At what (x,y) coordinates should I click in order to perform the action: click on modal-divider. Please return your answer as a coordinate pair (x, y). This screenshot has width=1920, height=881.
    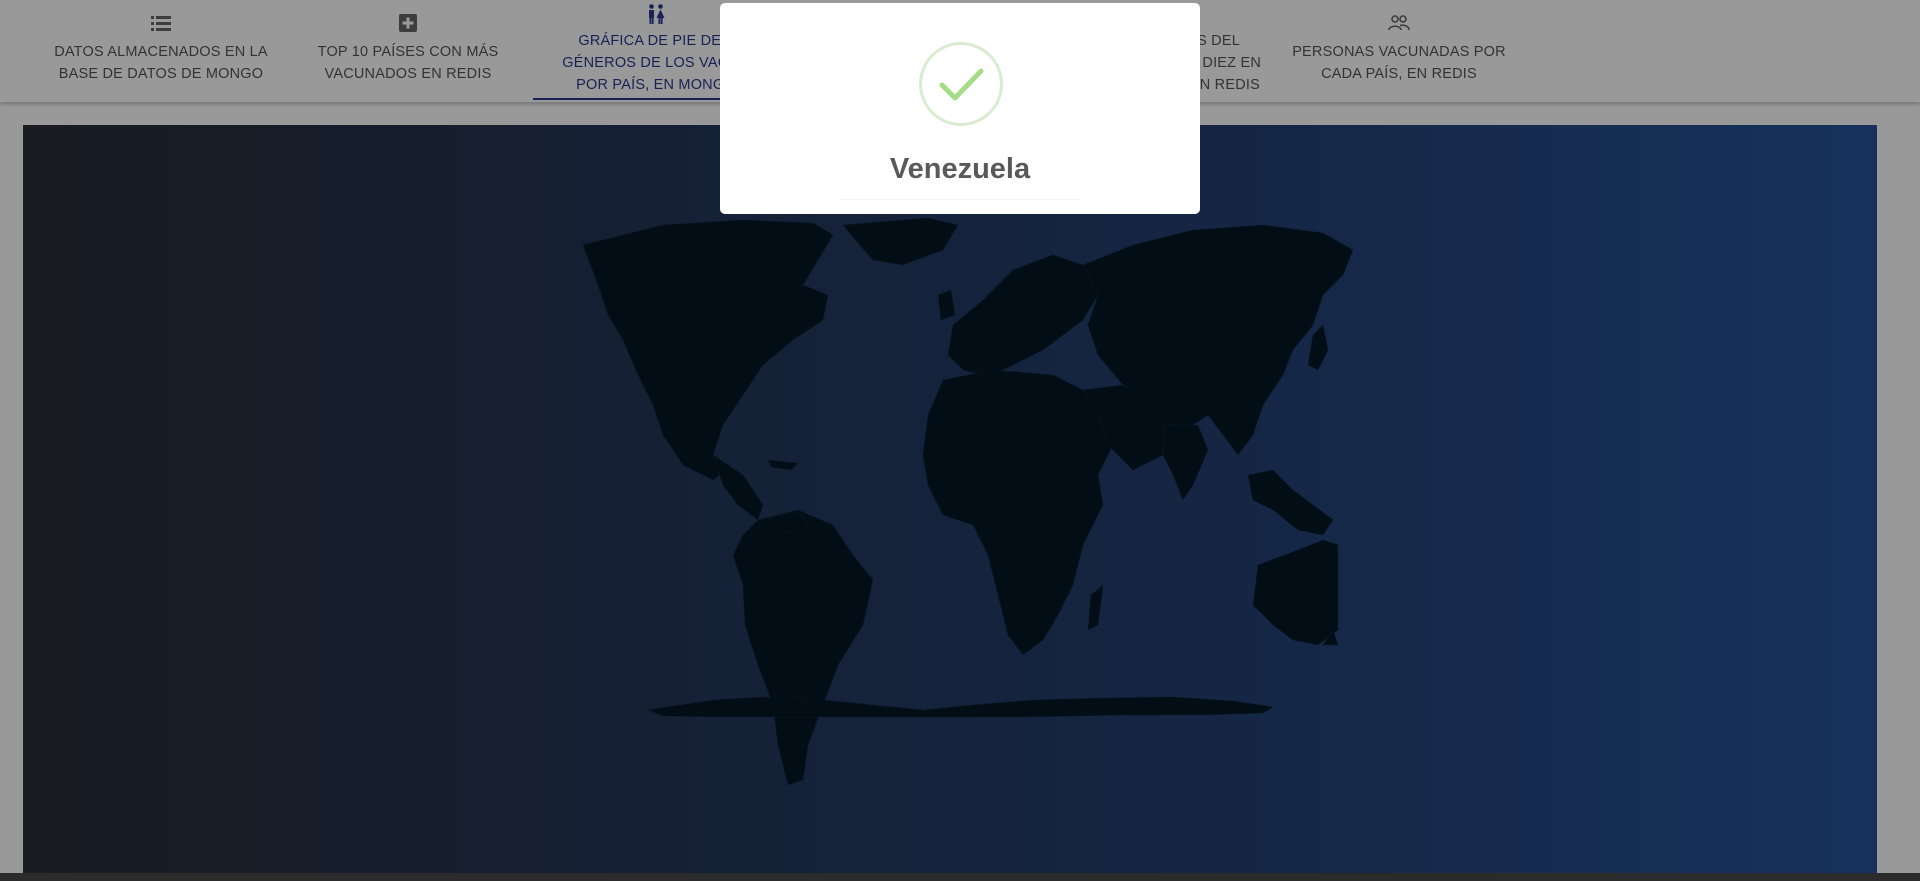
    Looking at the image, I should click on (960, 199).